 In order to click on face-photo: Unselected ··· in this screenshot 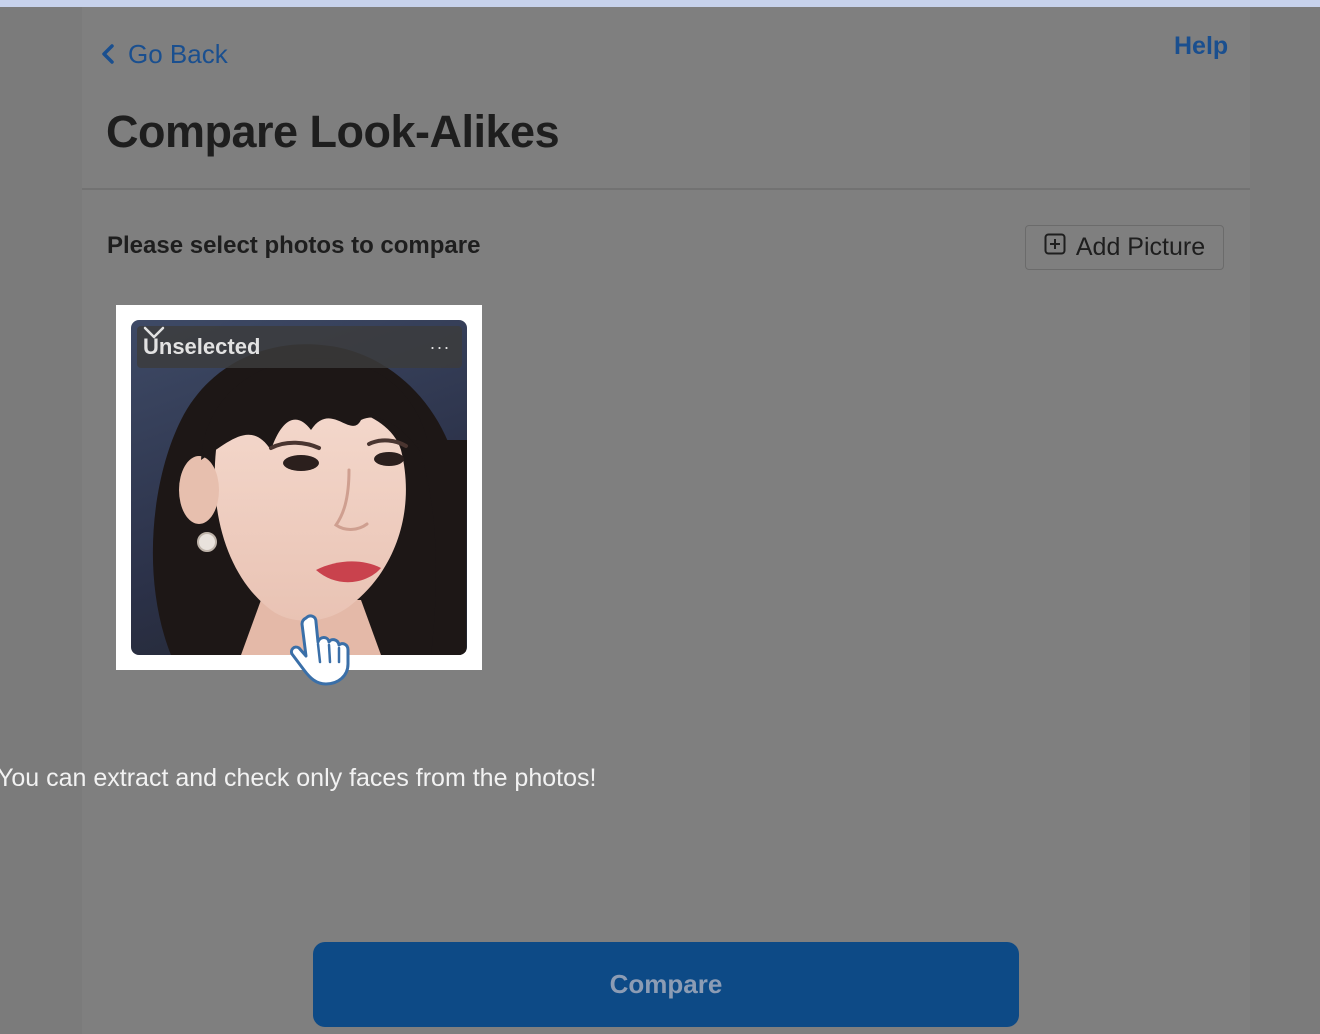, I will do `click(299, 487)`.